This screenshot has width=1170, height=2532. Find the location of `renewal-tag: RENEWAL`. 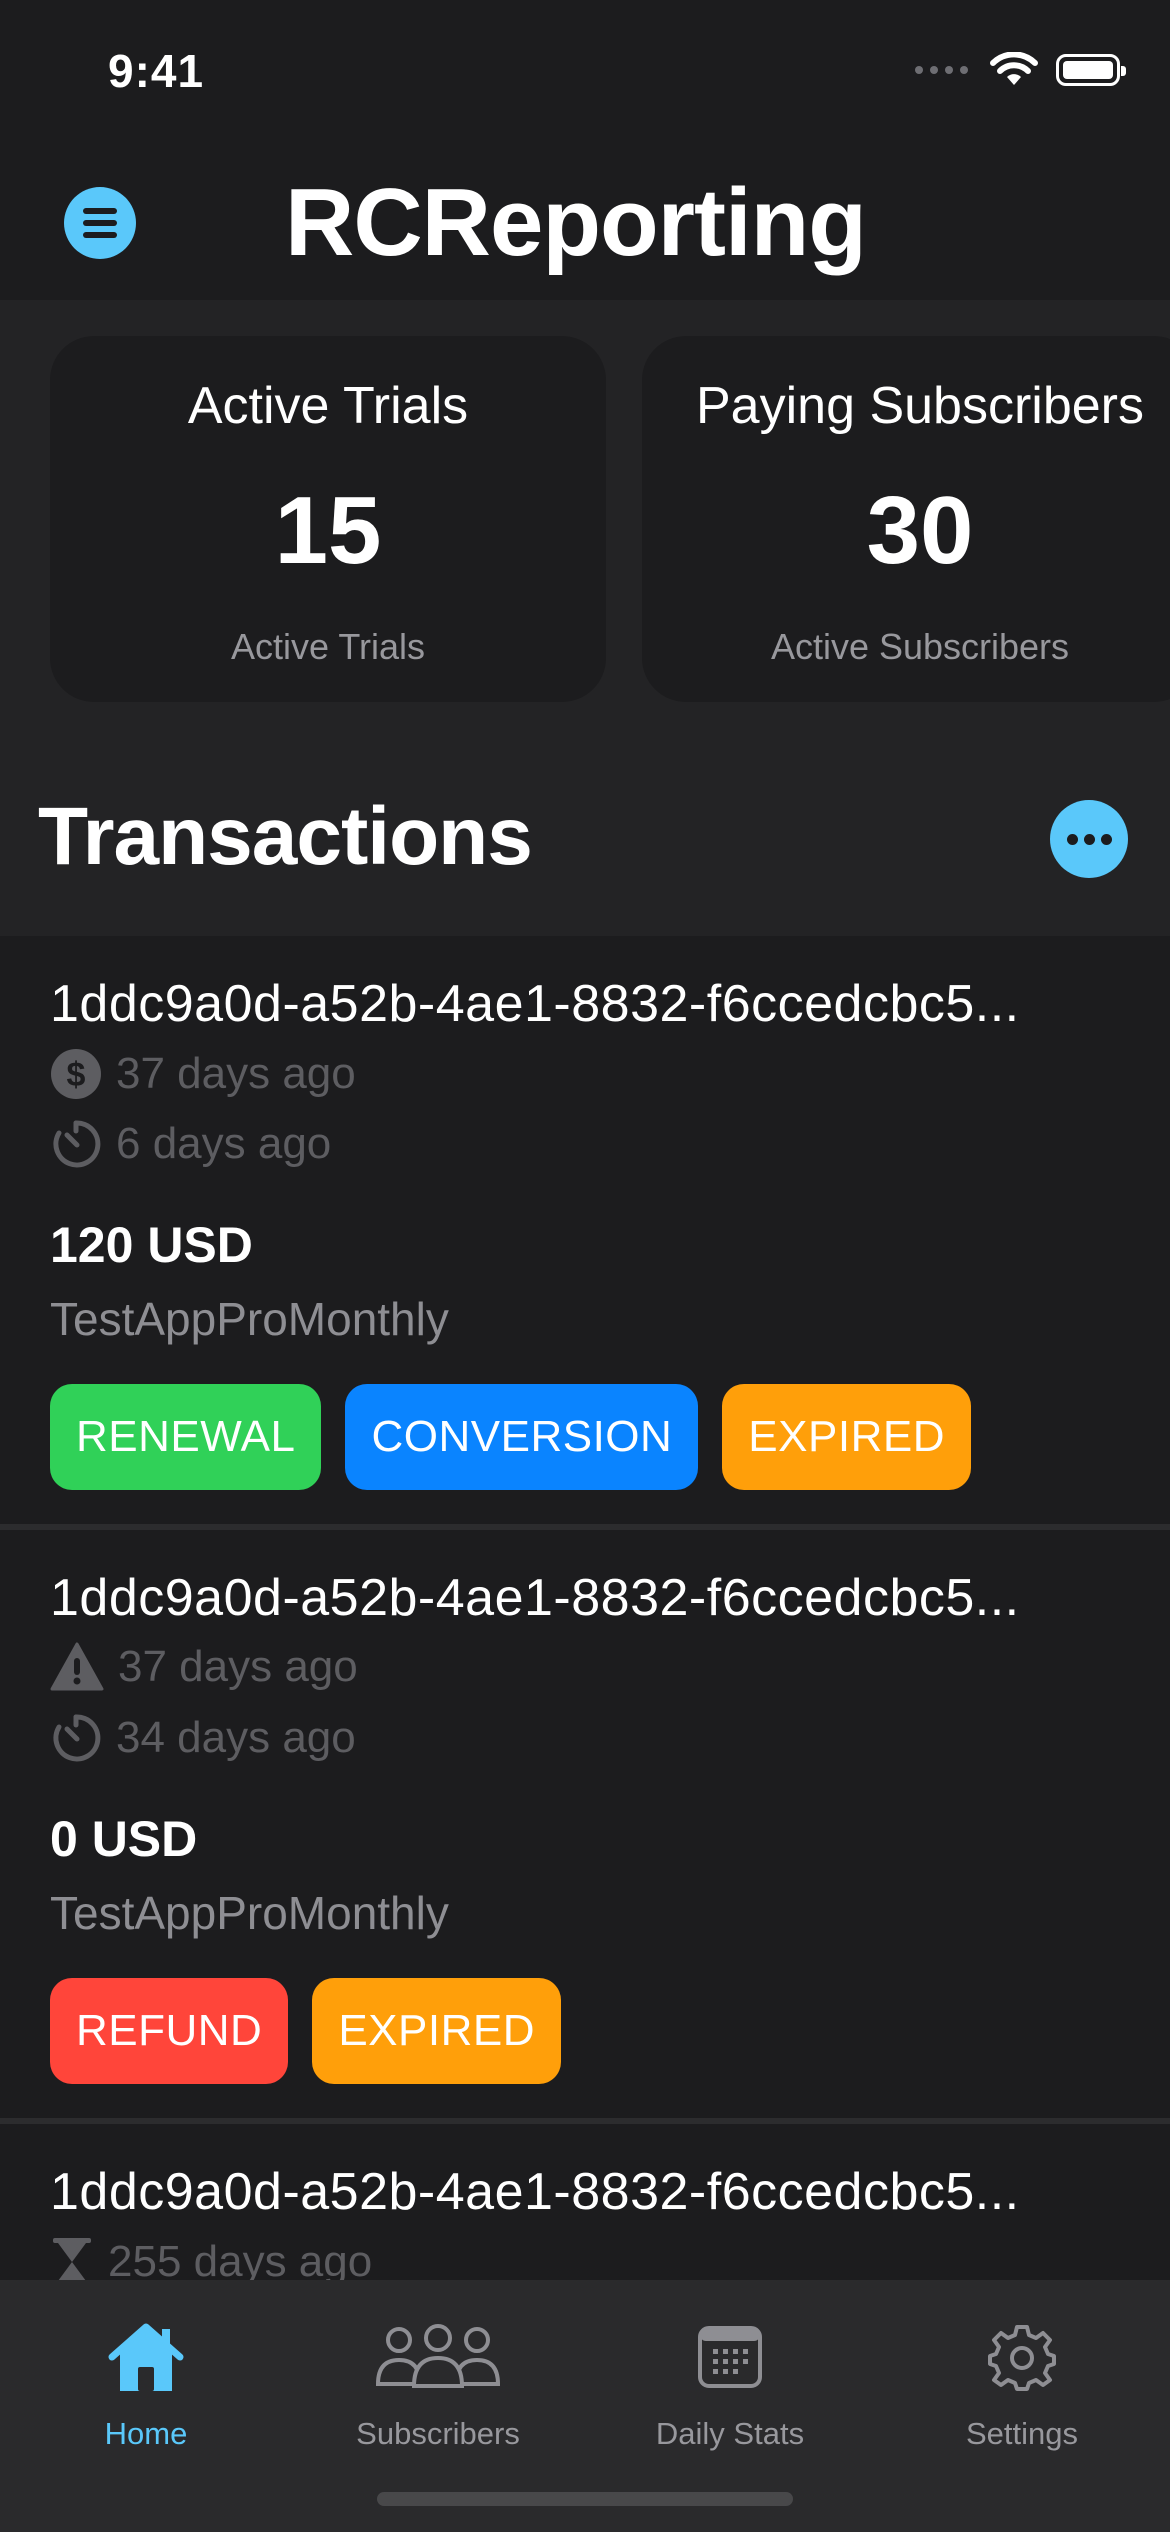

renewal-tag: RENEWAL is located at coordinates (186, 1437).